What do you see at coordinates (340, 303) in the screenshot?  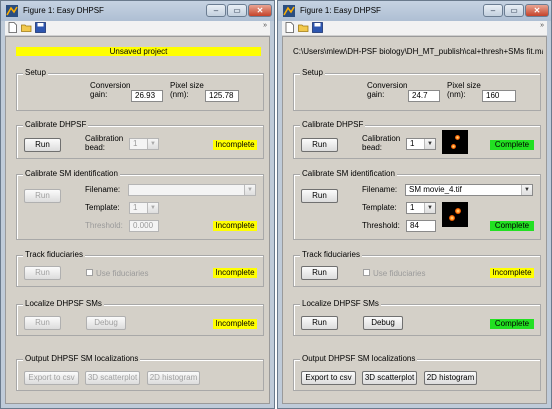 I see `panel-title: Localize DHPSF SMs` at bounding box center [340, 303].